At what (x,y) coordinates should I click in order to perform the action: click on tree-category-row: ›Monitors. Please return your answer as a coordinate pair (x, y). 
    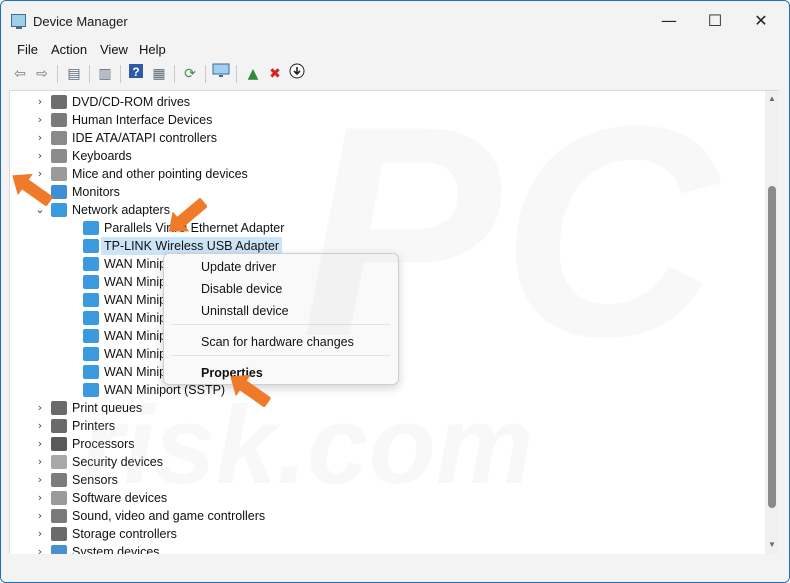
    Looking at the image, I should click on (380, 192).